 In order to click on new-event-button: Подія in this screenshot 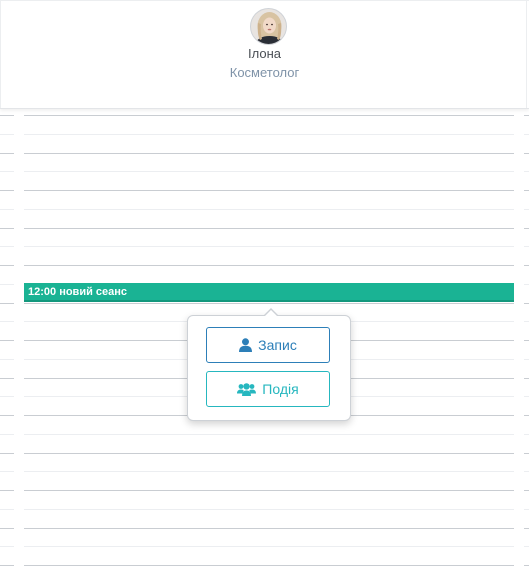, I will do `click(268, 389)`.